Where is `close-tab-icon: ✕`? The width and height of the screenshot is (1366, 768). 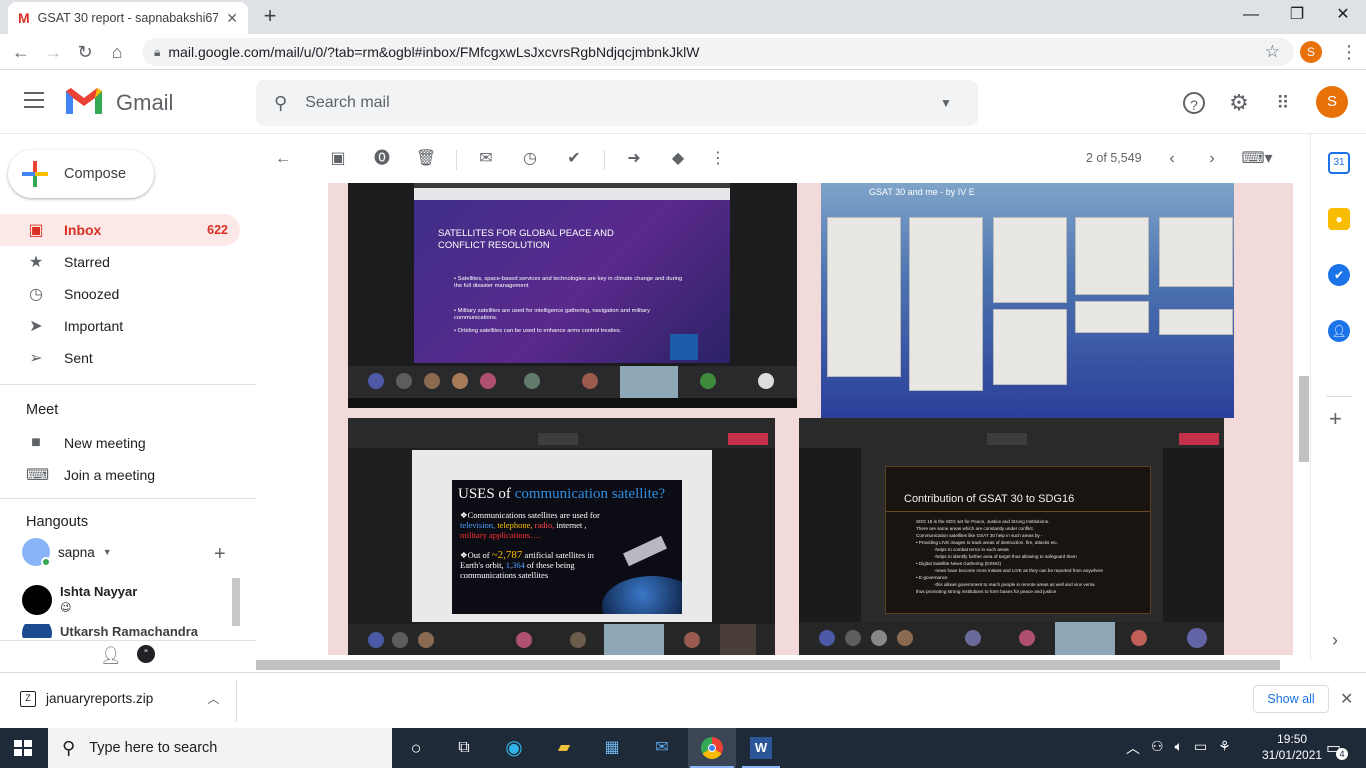
close-tab-icon: ✕ is located at coordinates (232, 18).